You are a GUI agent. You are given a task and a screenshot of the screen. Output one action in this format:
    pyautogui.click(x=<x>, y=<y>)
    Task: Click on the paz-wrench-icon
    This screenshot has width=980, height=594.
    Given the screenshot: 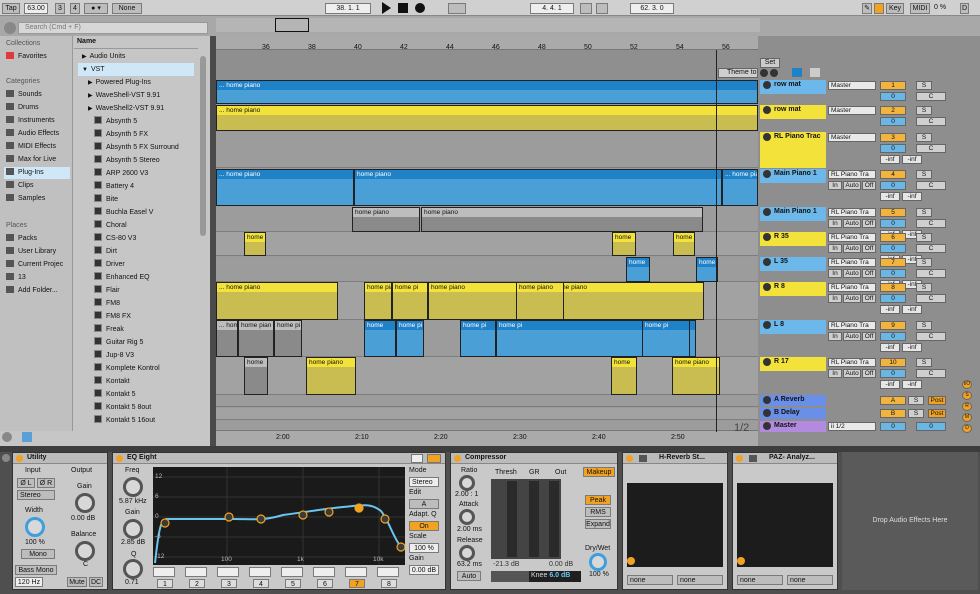 What is the action you would take?
    pyautogui.click(x=753, y=458)
    